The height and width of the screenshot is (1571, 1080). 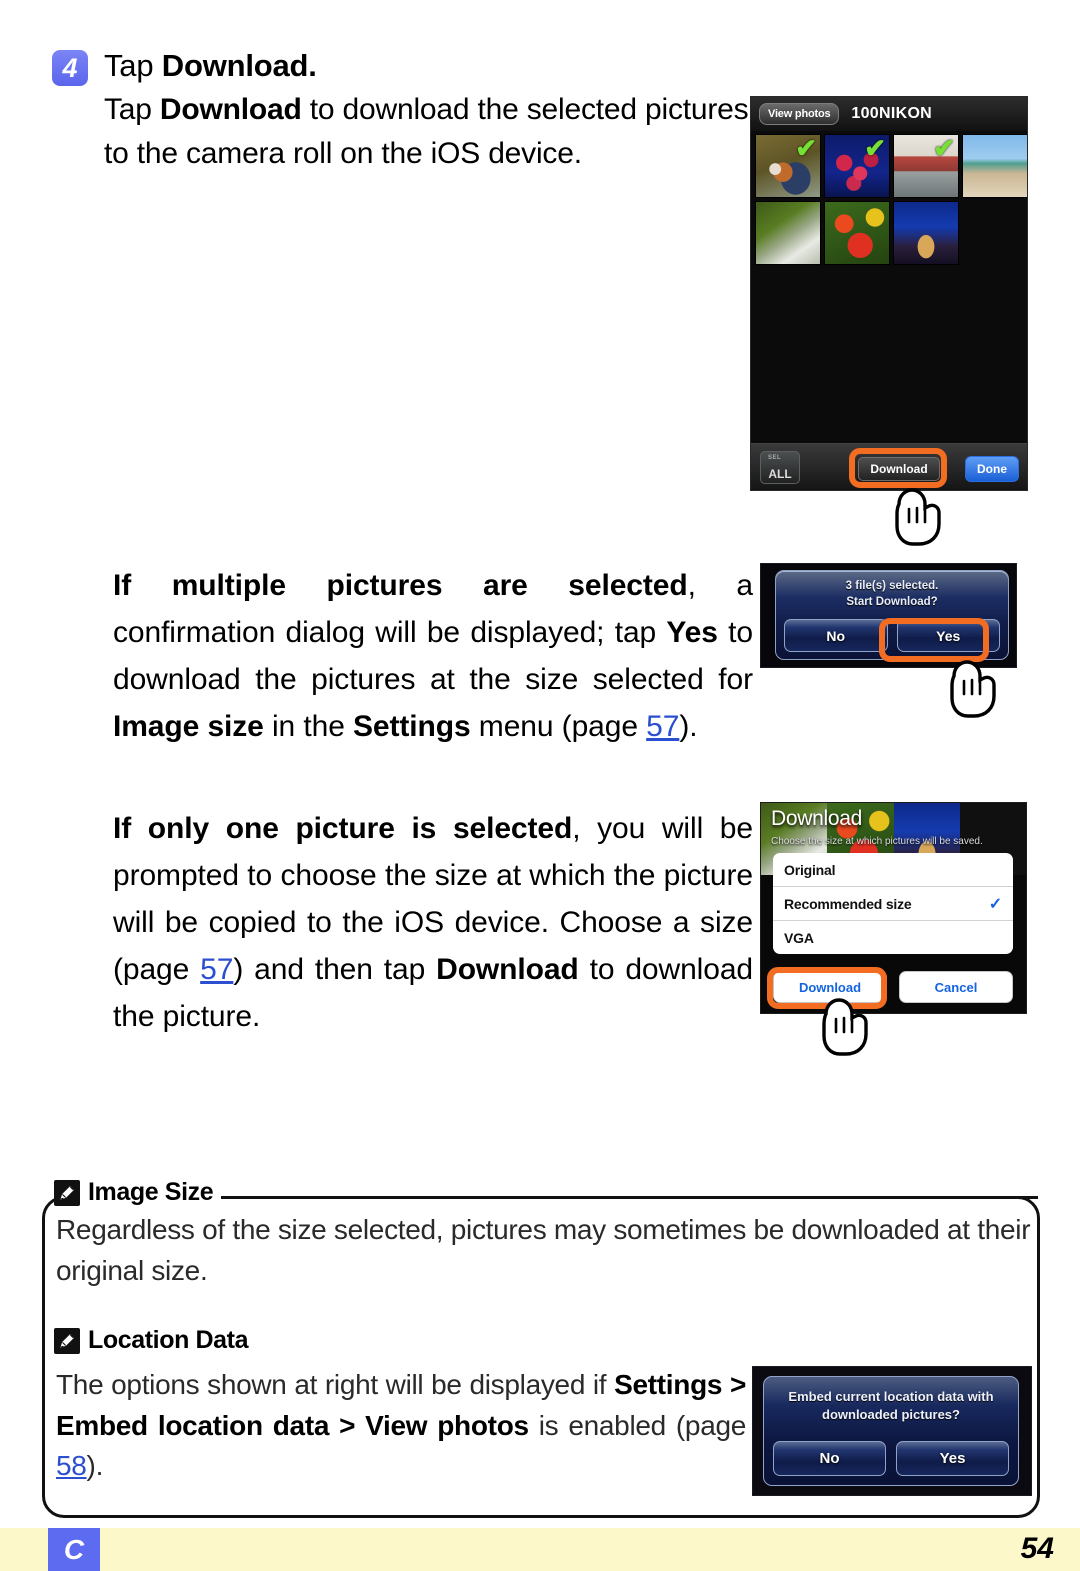 I want to click on location-dialog-buttons: No Yes, so click(x=891, y=1458).